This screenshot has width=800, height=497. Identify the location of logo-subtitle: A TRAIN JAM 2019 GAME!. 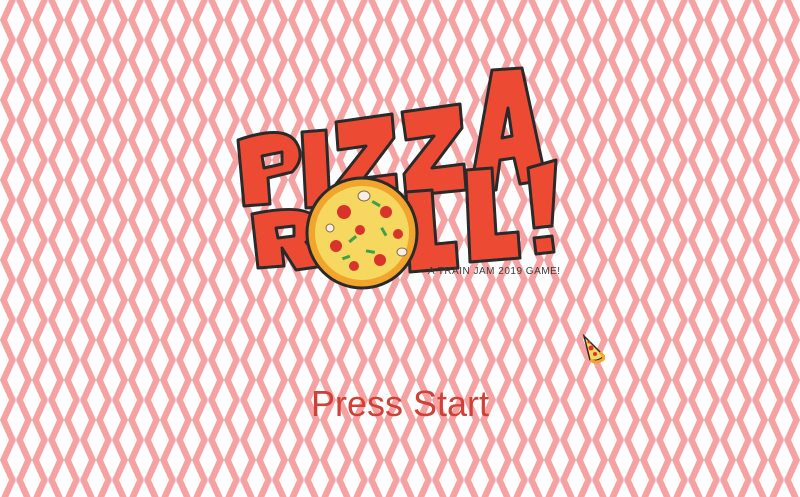
(494, 271).